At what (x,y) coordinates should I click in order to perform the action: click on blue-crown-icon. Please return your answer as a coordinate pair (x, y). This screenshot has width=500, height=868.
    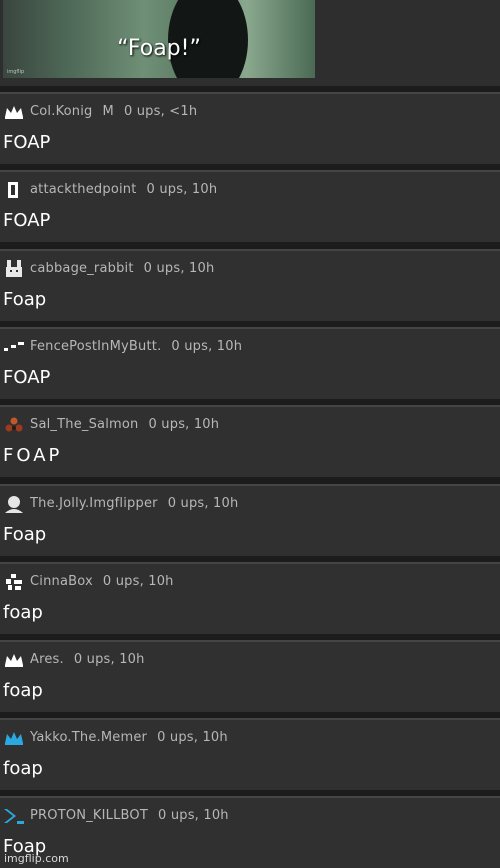
    Looking at the image, I should click on (14, 738).